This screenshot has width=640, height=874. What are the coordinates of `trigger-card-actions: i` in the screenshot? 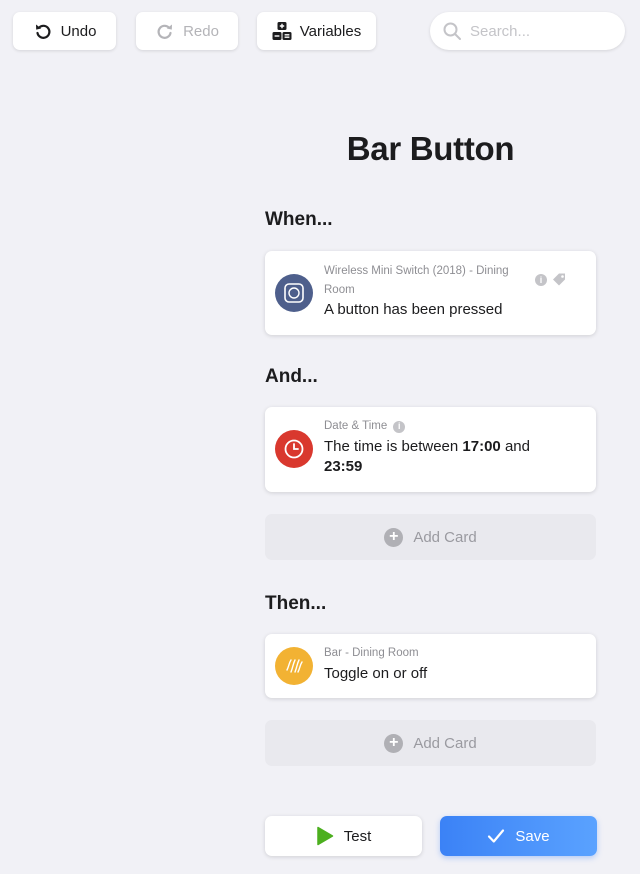 It's located at (551, 279).